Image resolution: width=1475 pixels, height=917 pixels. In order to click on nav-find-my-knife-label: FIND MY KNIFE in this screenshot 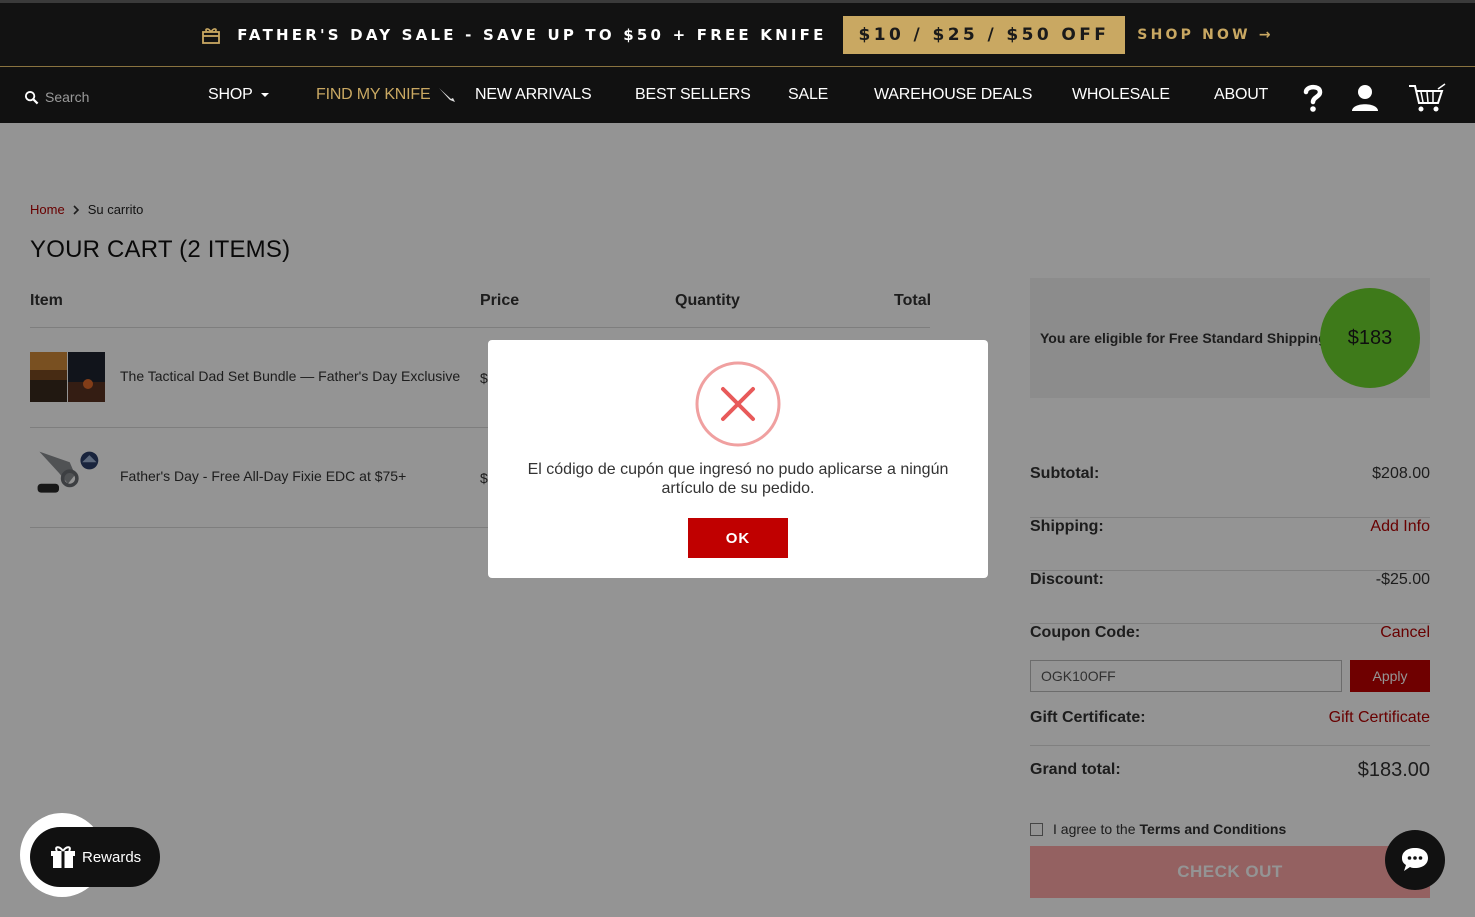, I will do `click(373, 94)`.